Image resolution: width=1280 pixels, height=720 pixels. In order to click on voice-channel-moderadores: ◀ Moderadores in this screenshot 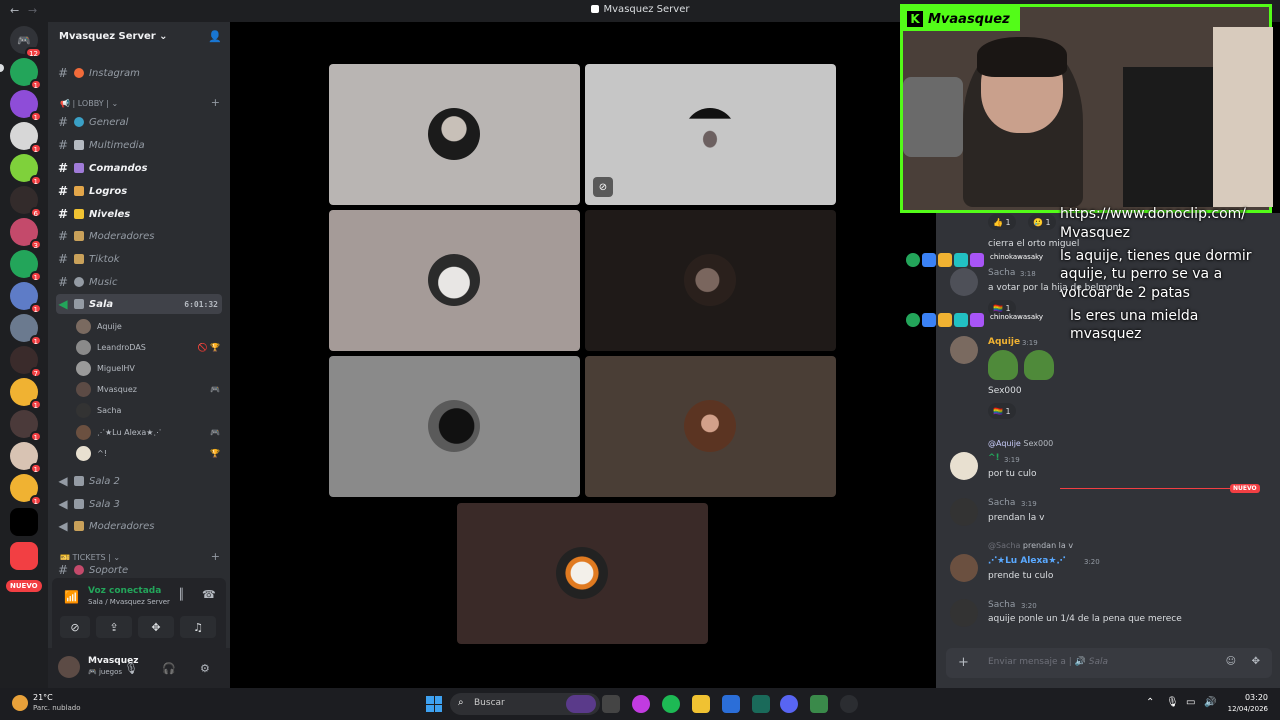, I will do `click(139, 526)`.